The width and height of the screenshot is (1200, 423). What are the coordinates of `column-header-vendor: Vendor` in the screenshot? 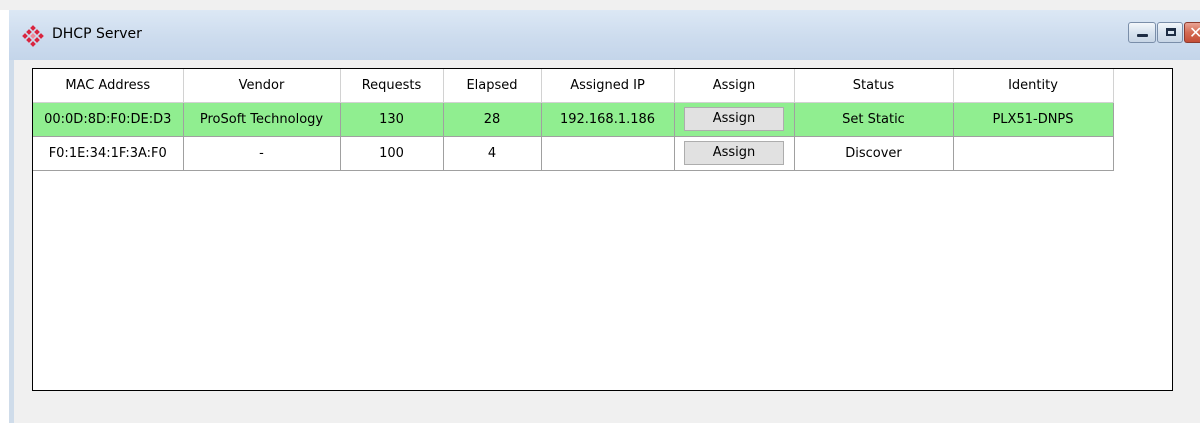 It's located at (262, 86).